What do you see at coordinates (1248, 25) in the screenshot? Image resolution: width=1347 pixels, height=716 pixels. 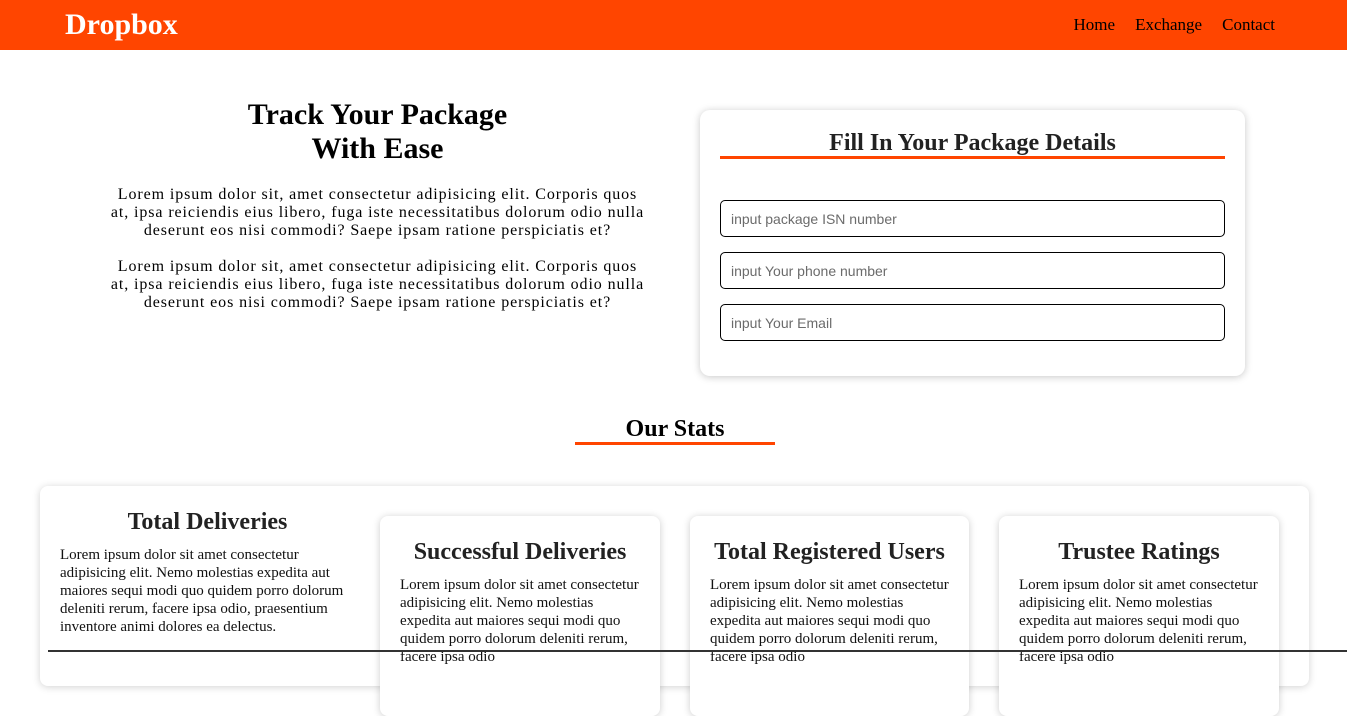 I see `nav-link-contact: Contact` at bounding box center [1248, 25].